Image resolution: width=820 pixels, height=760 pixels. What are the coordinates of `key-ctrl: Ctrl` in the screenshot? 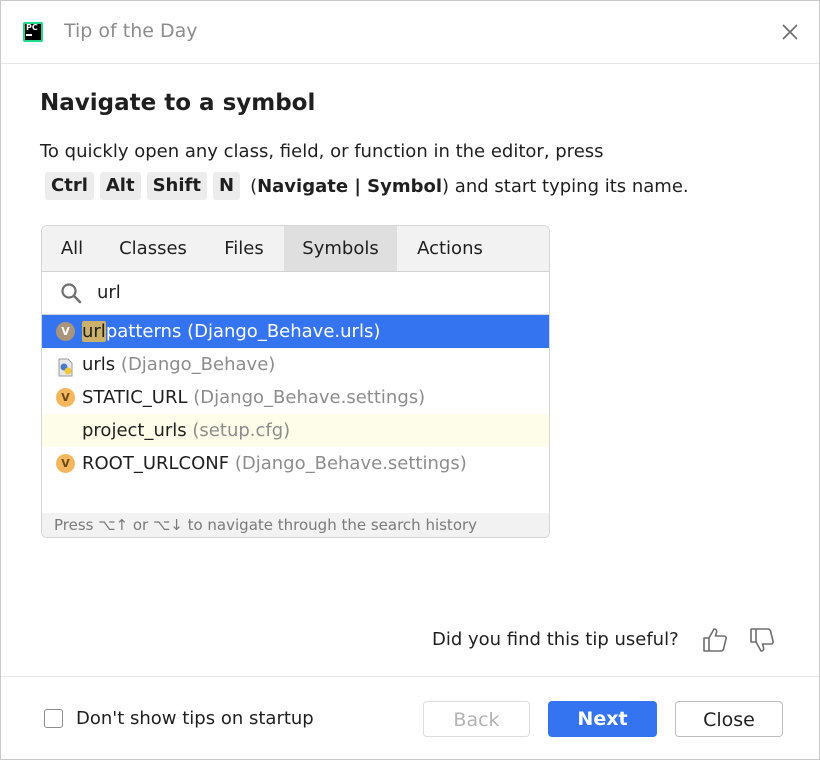 It's located at (69, 186).